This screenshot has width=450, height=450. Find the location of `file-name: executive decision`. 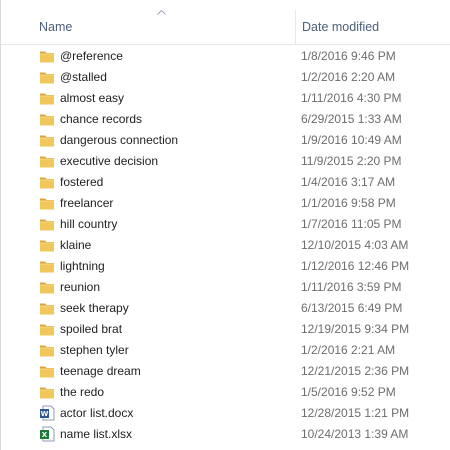

file-name: executive decision is located at coordinates (109, 161).